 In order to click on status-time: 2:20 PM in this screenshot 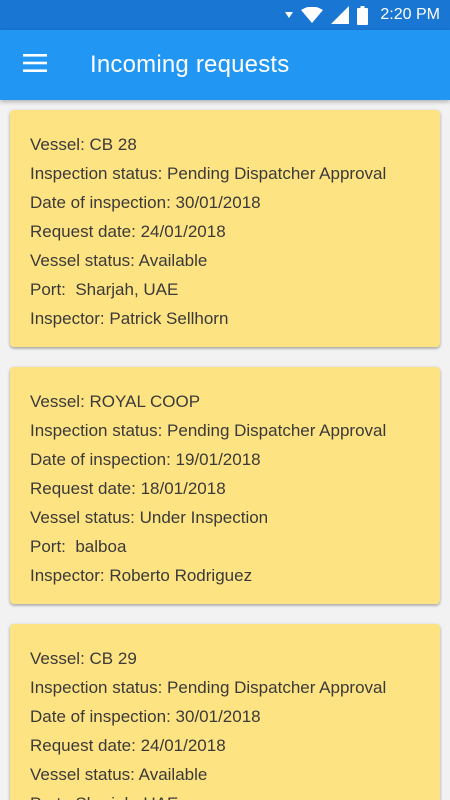, I will do `click(410, 14)`.